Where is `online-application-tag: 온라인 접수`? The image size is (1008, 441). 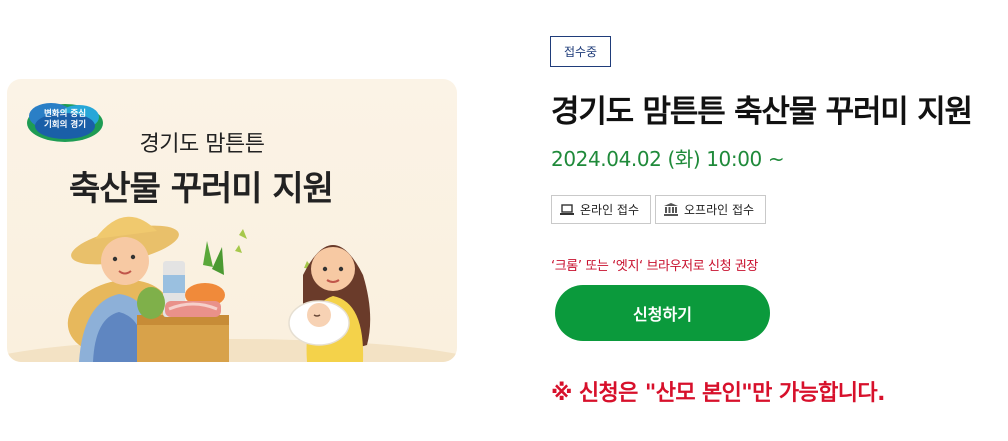 online-application-tag: 온라인 접수 is located at coordinates (601, 209).